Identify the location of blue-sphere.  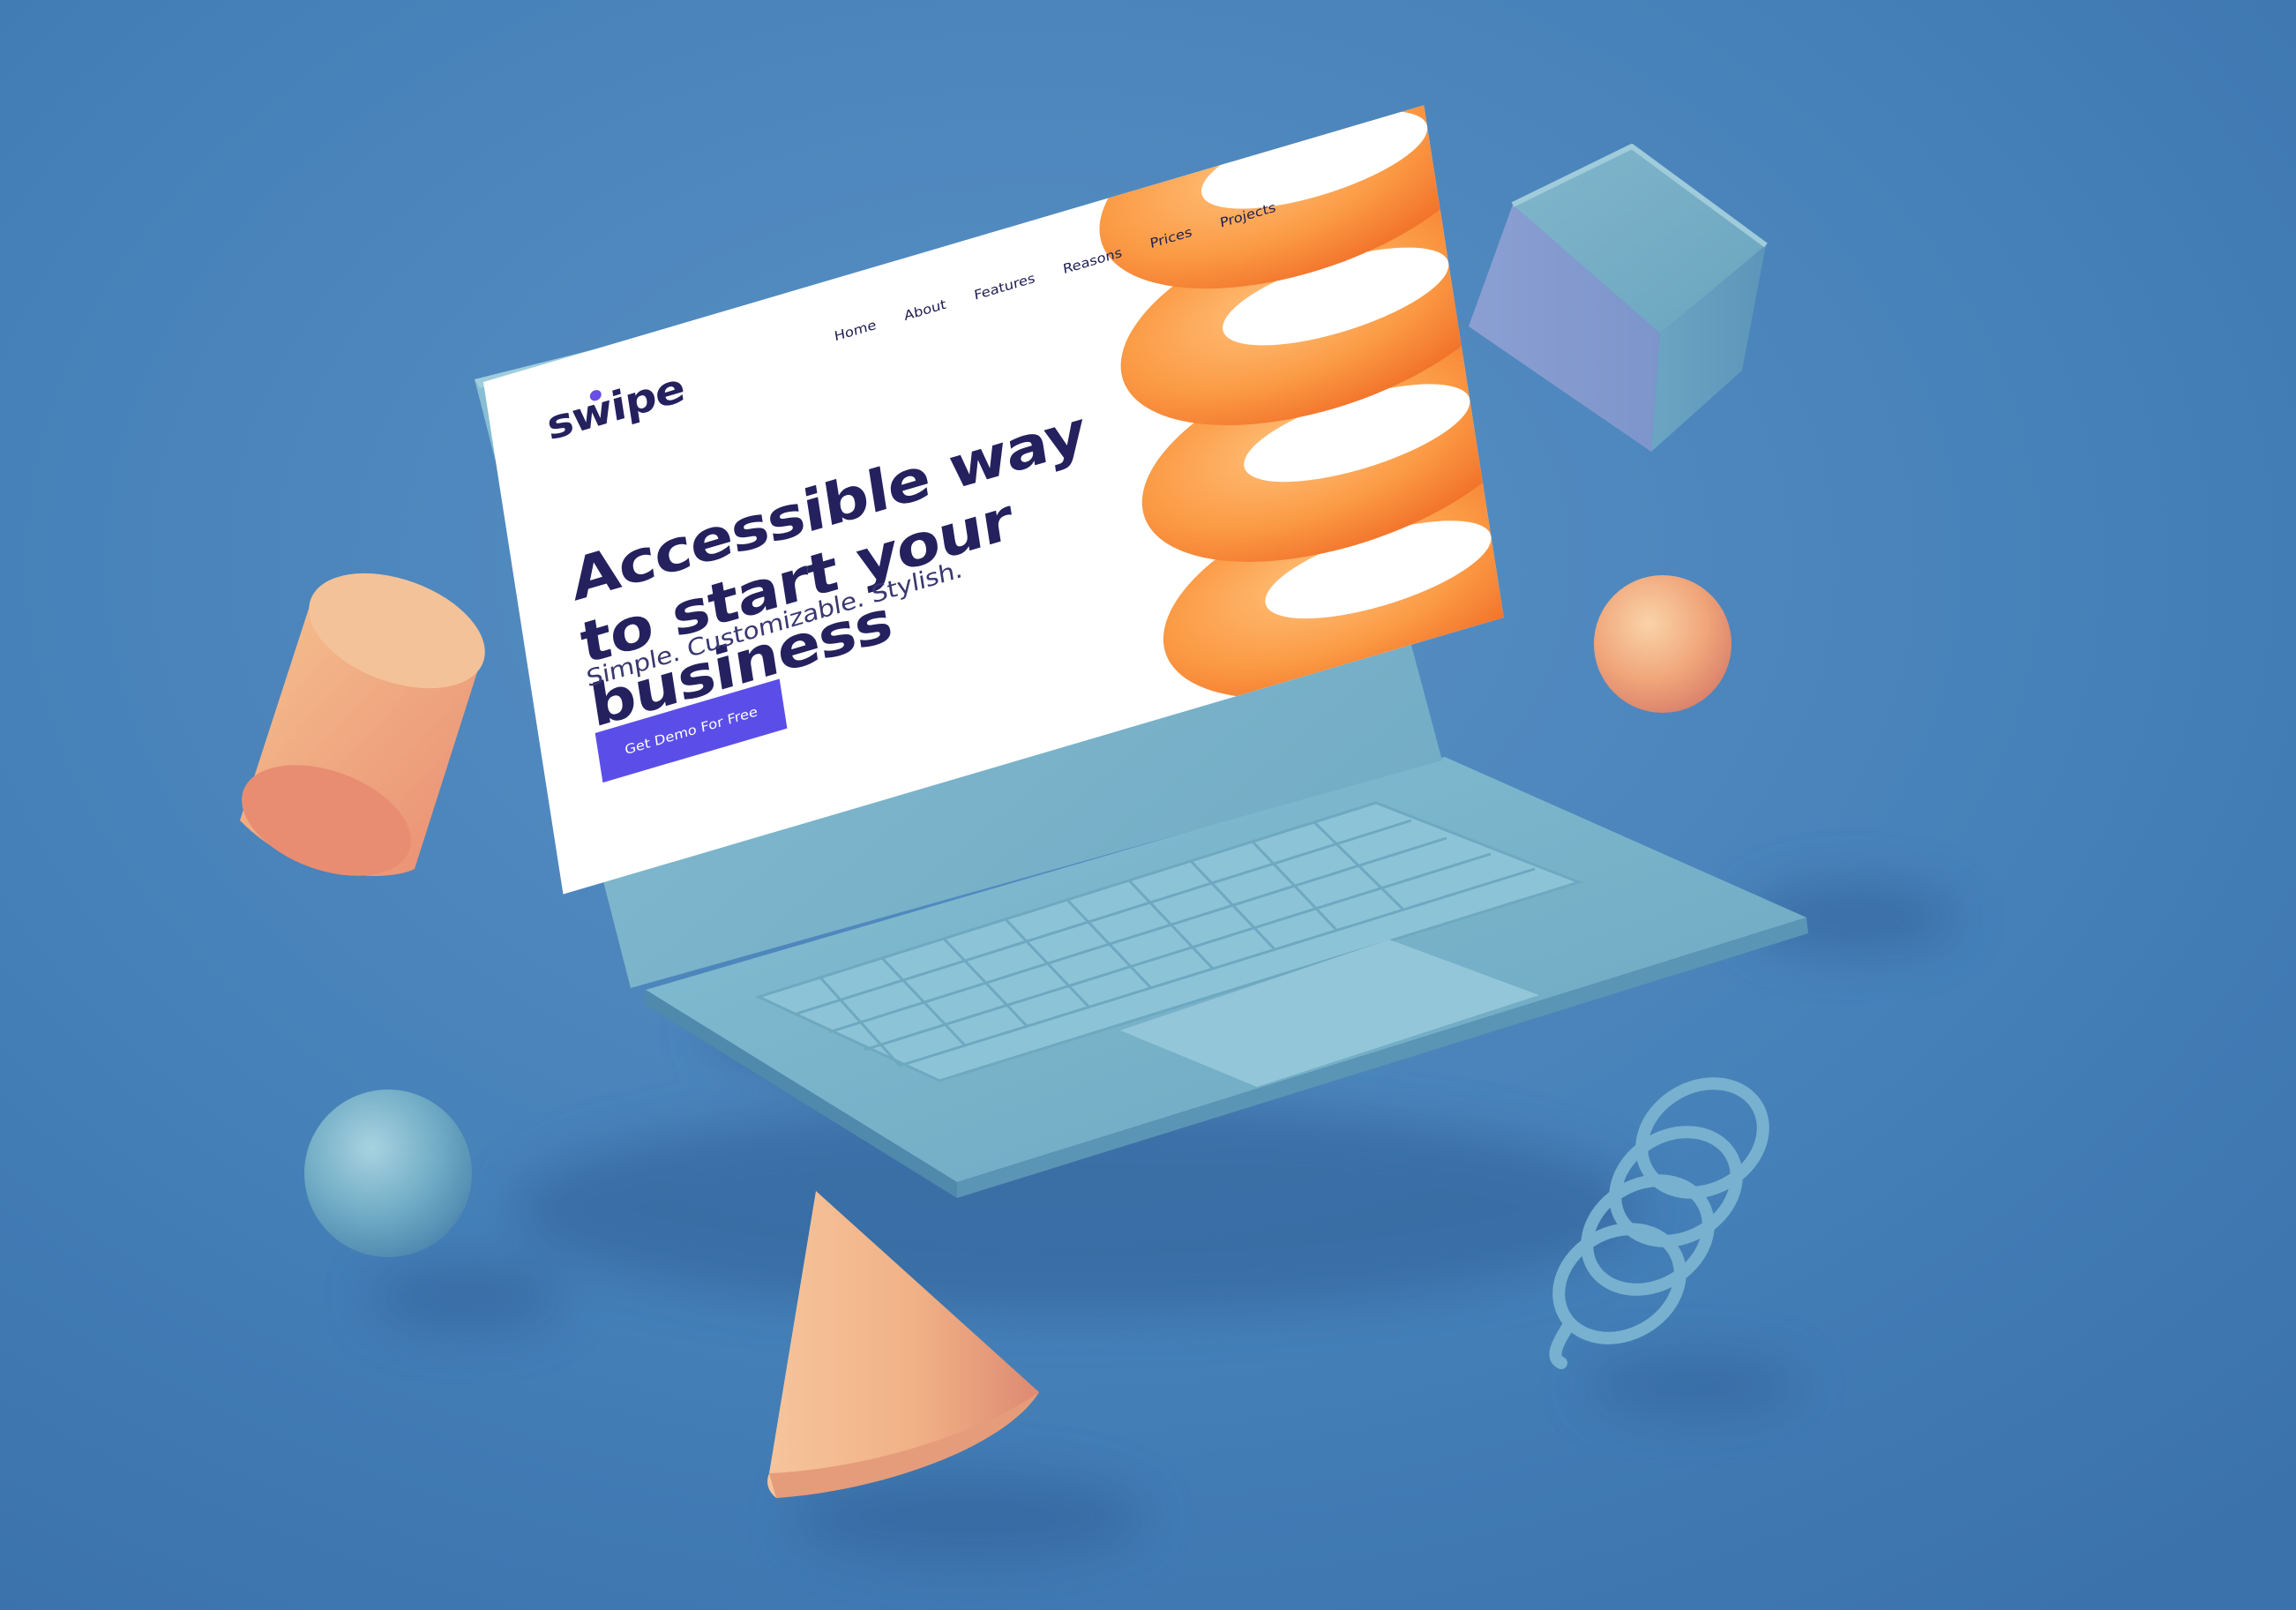
(388, 1174).